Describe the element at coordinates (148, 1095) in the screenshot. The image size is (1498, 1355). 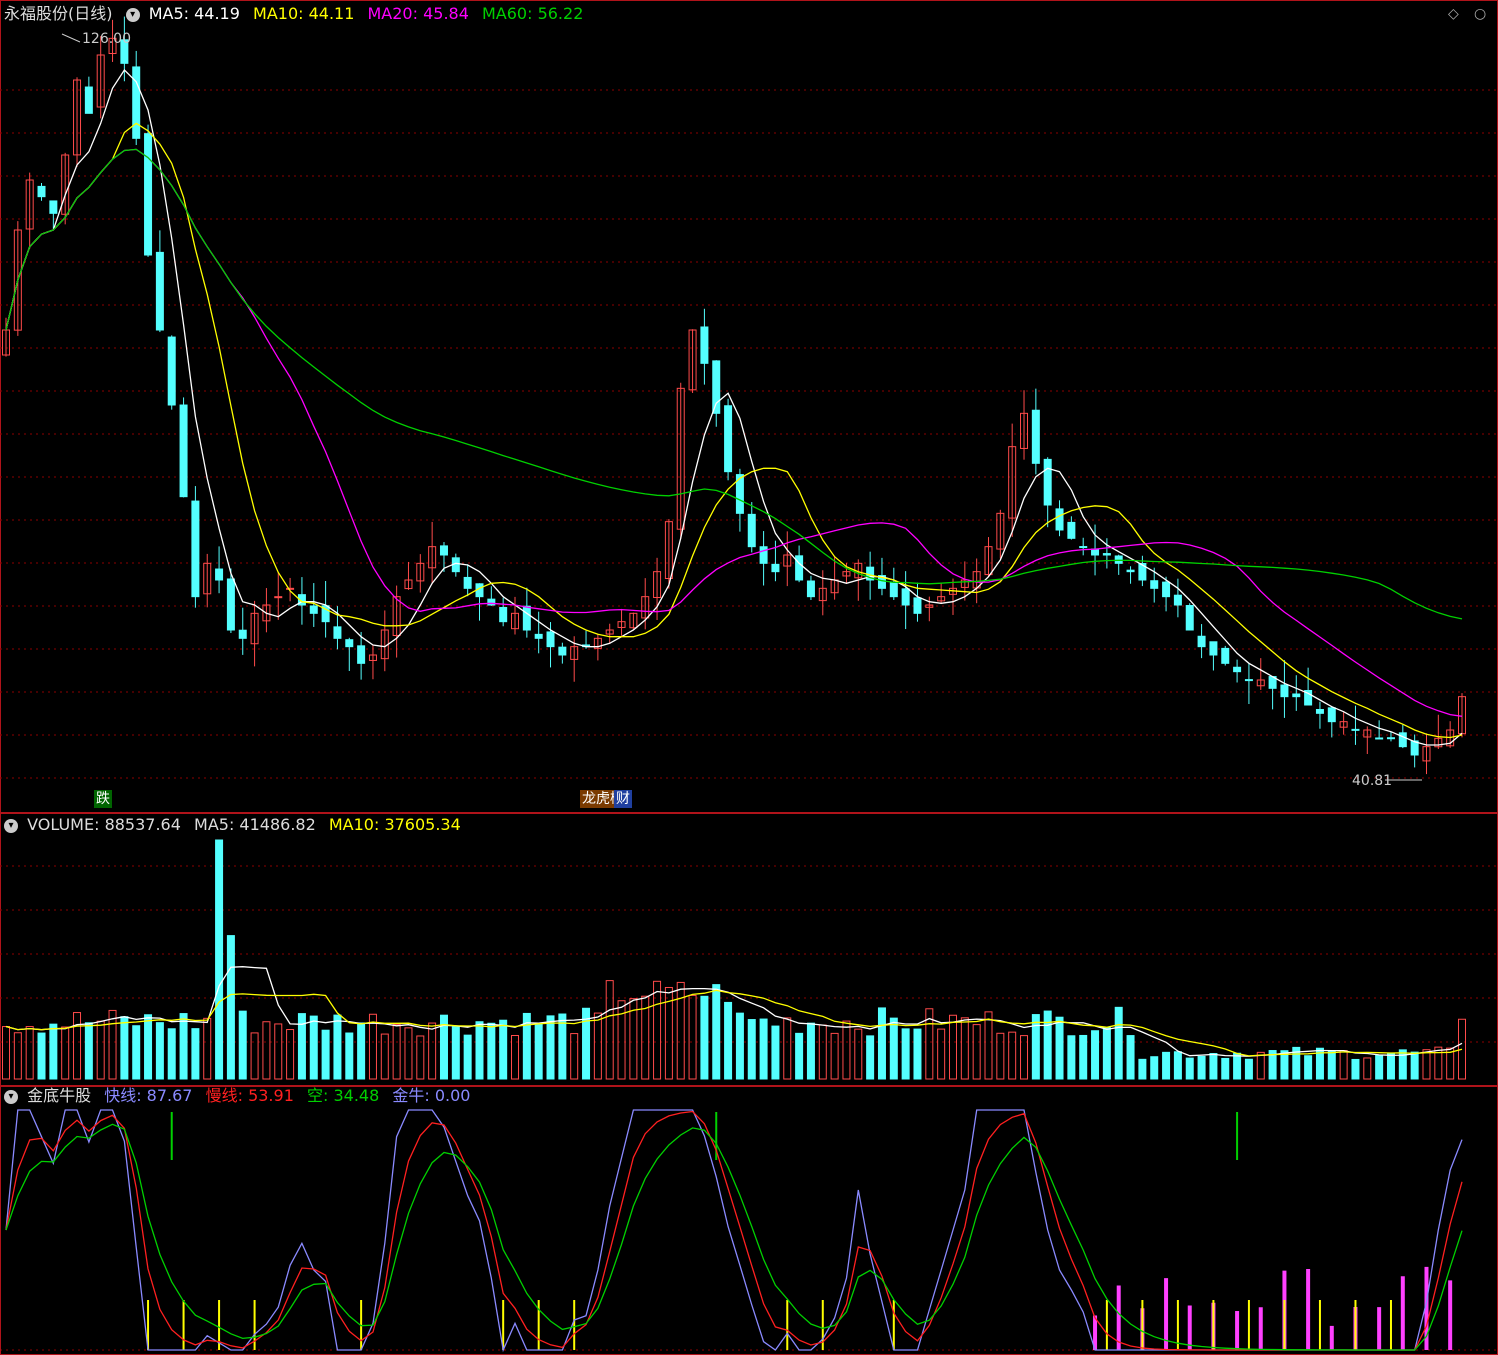
I see `fast-line-label: 快线: 87.67` at that location.